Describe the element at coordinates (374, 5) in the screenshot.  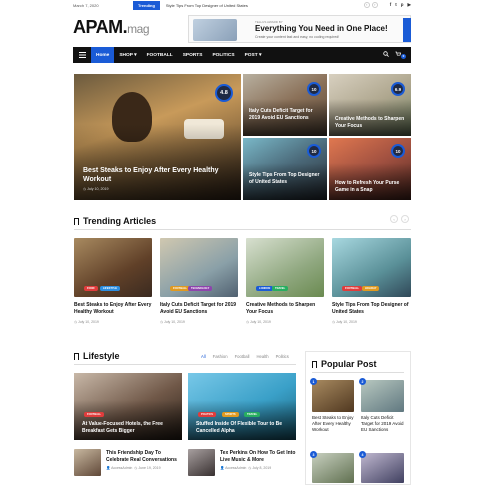
I see `trending-next-button: ›` at that location.